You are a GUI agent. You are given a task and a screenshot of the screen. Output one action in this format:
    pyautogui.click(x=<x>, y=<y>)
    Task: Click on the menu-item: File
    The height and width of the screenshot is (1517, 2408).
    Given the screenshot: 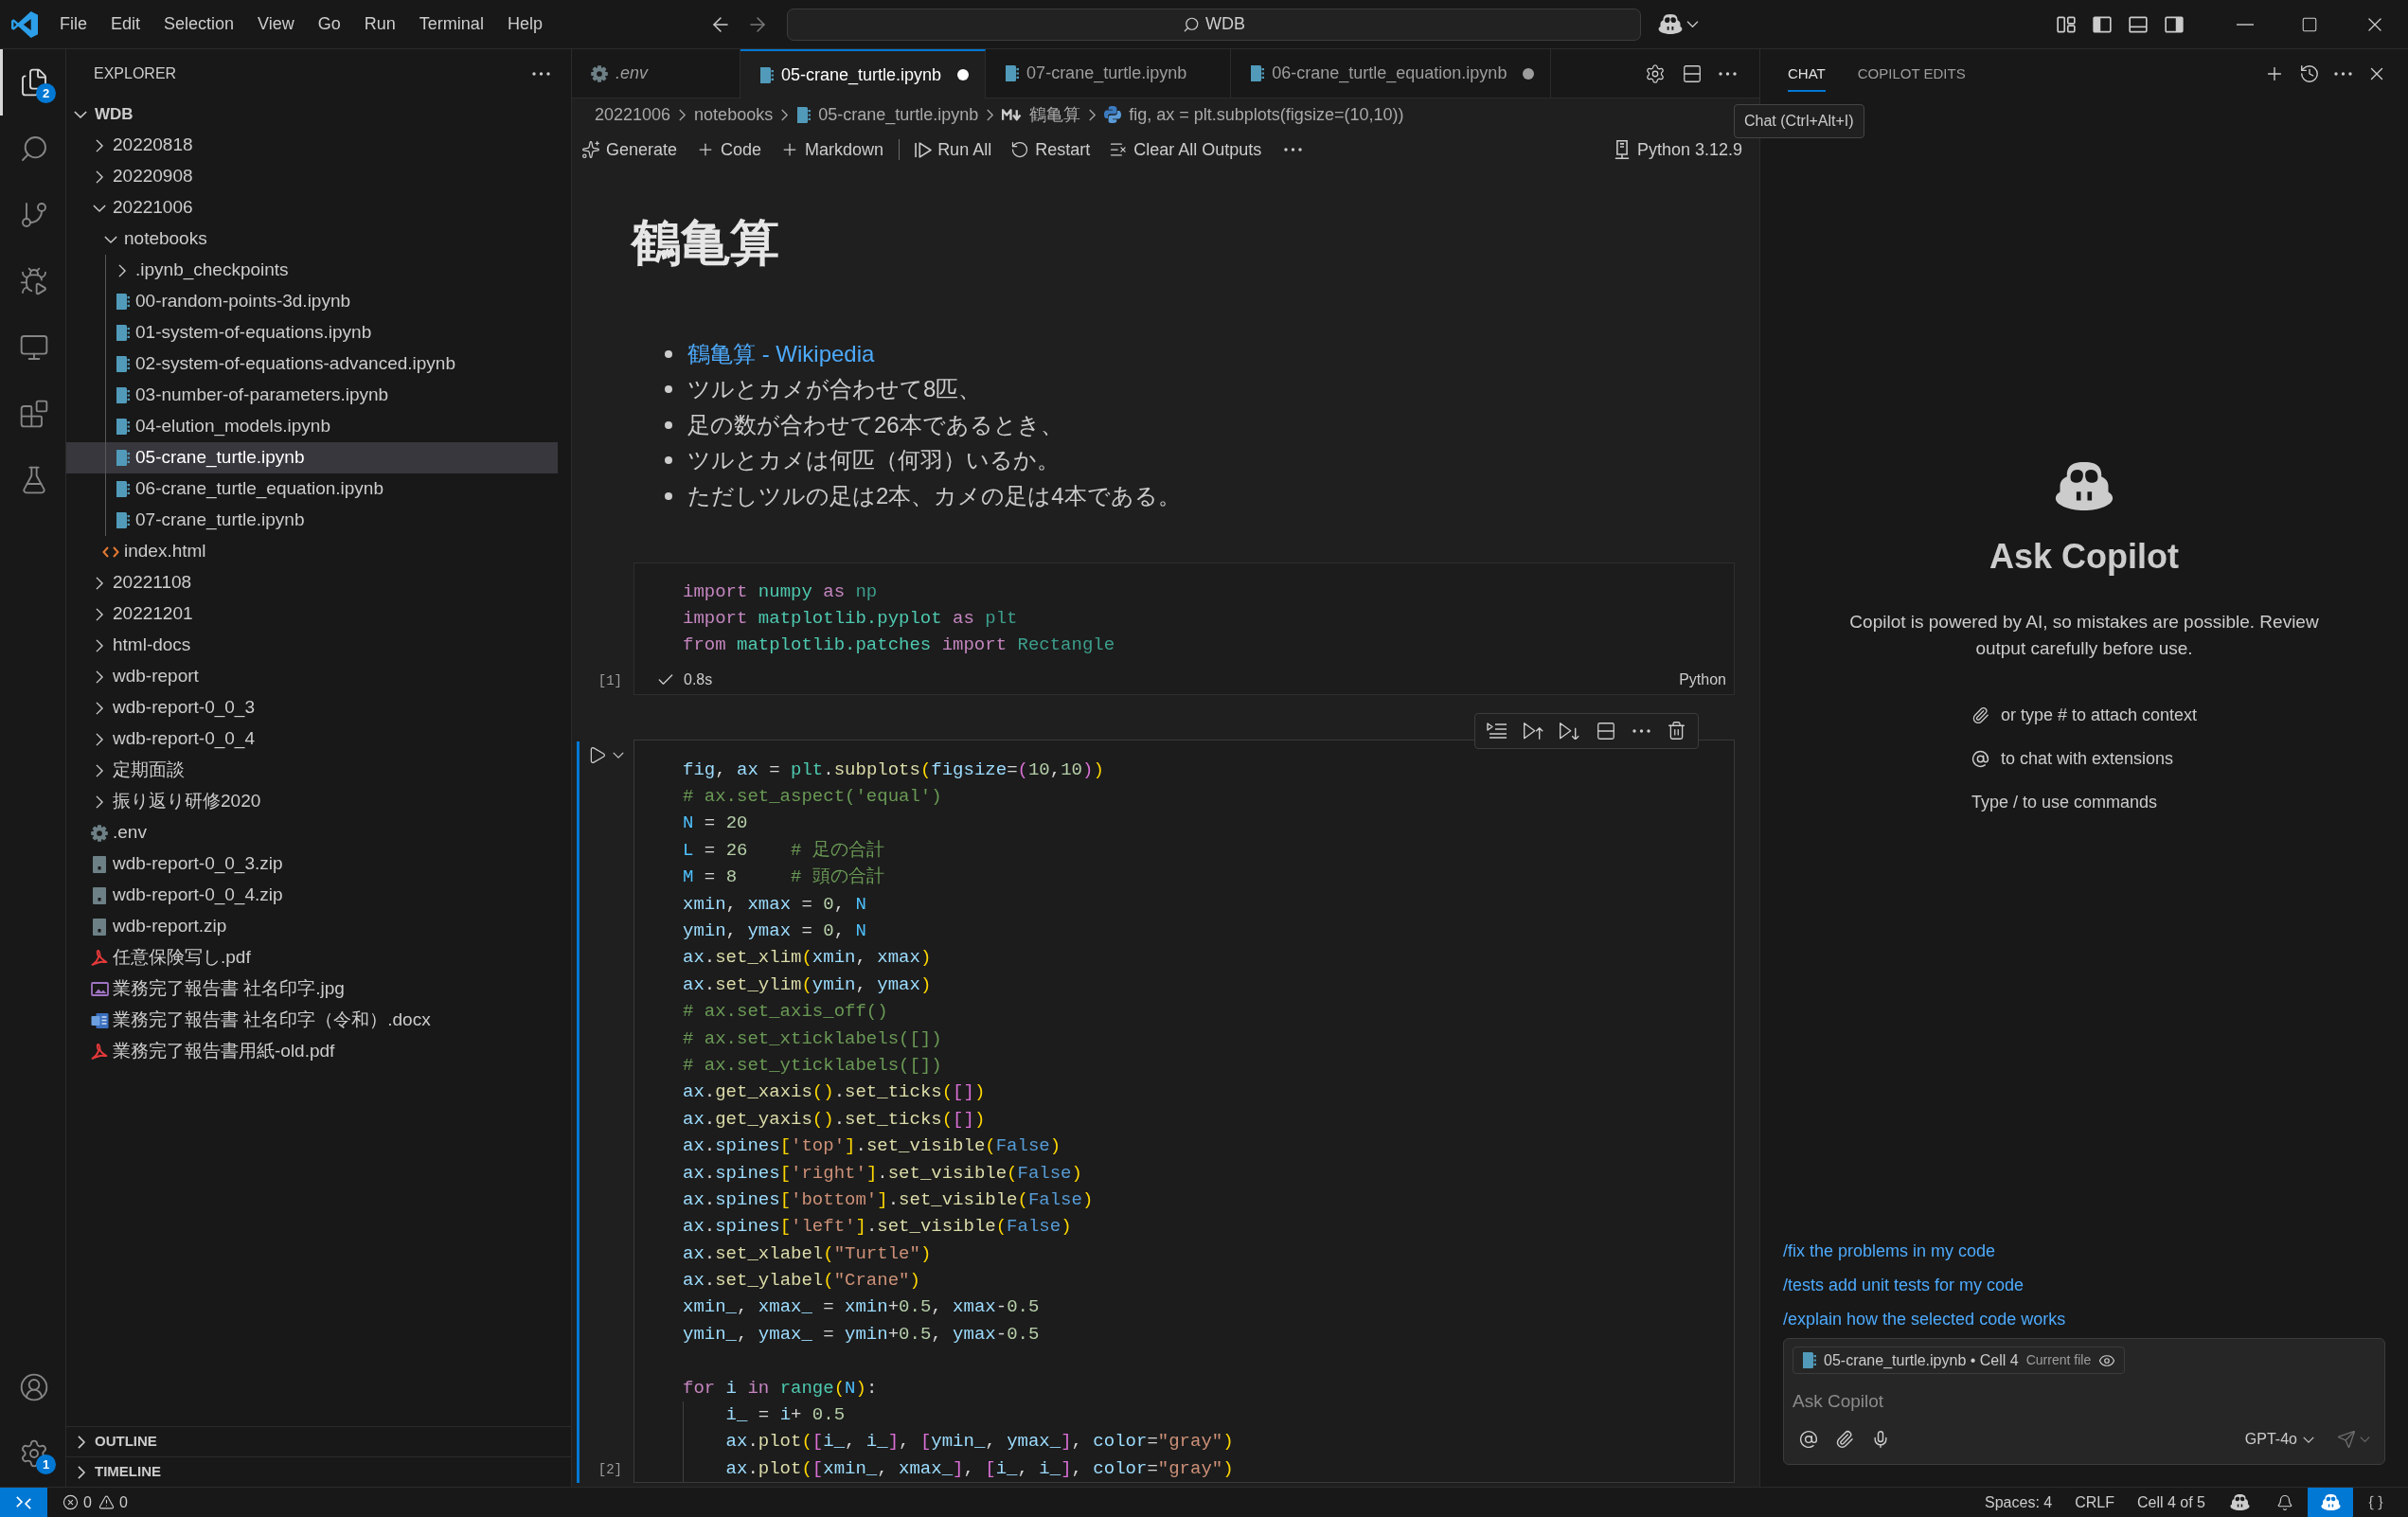 What is the action you would take?
    pyautogui.click(x=73, y=24)
    